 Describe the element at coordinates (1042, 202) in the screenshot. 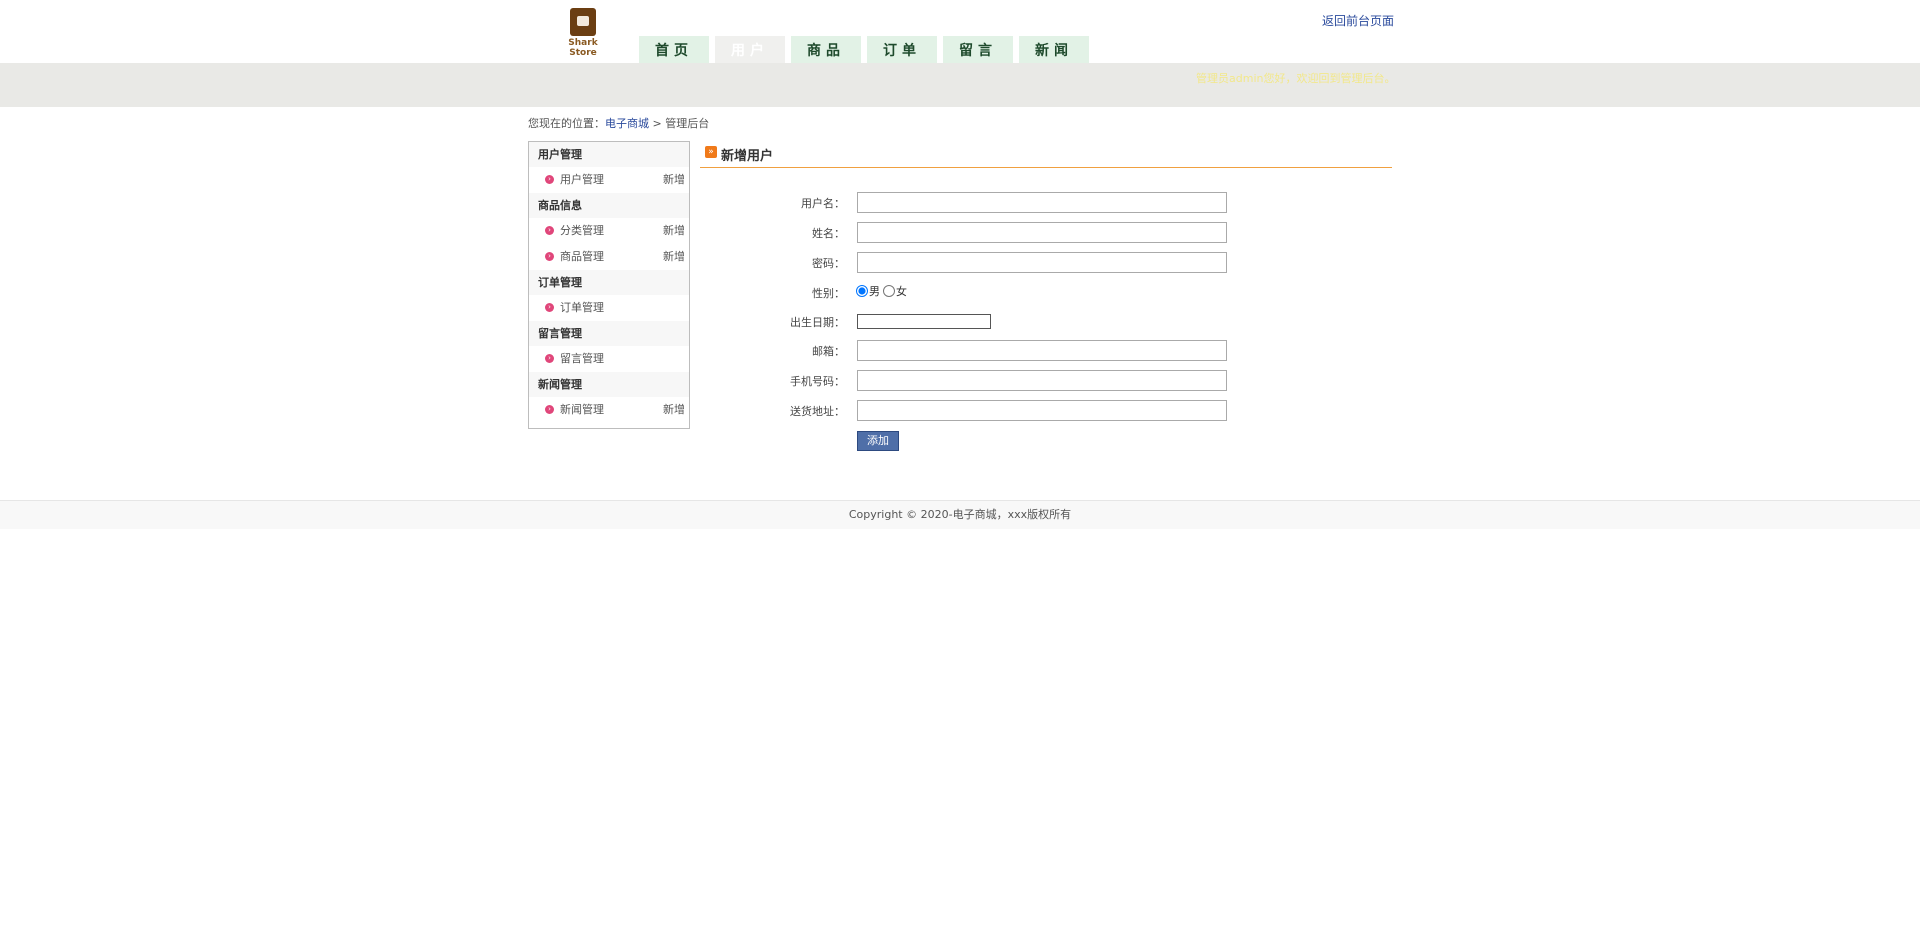

I see `username-input` at that location.